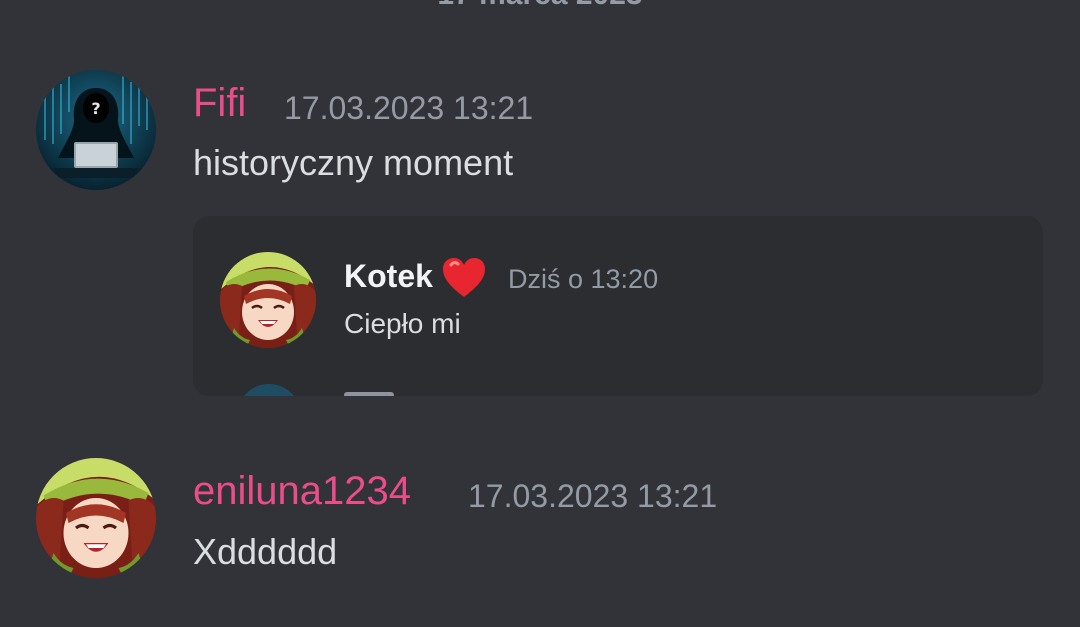 The height and width of the screenshot is (627, 1080). Describe the element at coordinates (583, 279) in the screenshot. I see `embed-timestamp: Dziś o 13:20` at that location.